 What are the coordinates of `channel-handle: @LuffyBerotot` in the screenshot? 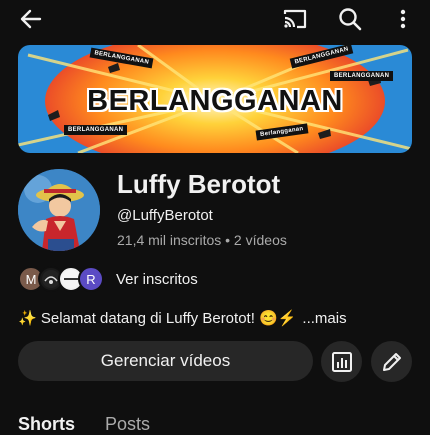 It's located at (165, 215).